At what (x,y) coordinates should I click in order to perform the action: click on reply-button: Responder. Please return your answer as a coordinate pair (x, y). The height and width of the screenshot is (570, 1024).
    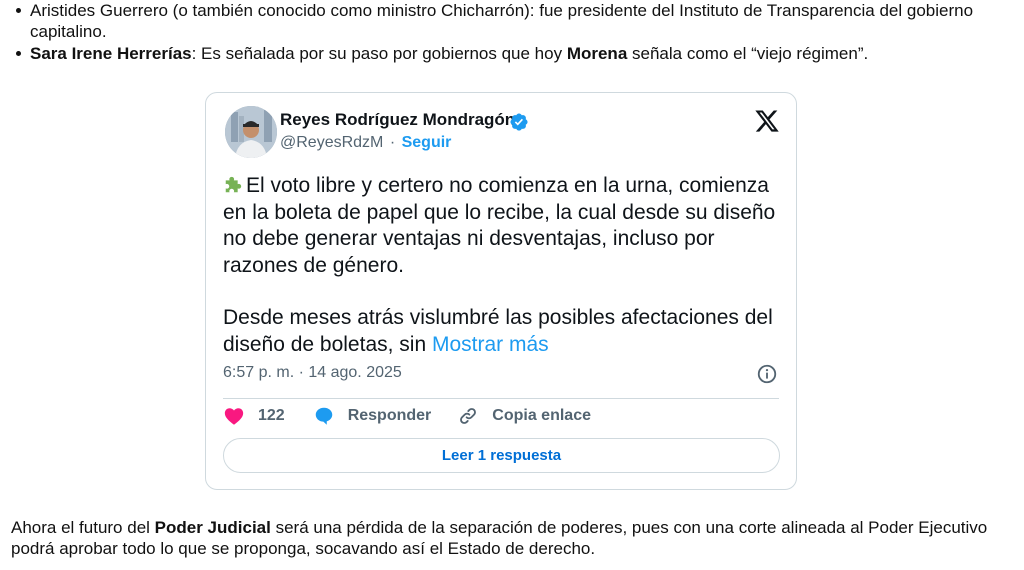
    Looking at the image, I should click on (372, 416).